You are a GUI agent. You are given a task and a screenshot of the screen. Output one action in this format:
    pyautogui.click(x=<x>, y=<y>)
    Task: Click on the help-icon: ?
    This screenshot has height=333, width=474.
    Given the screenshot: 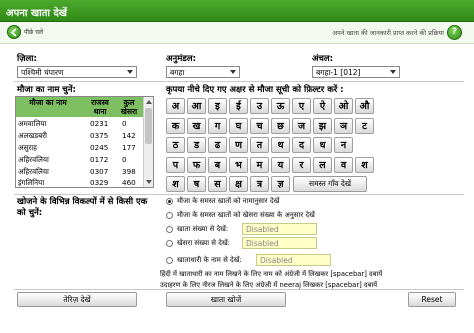 What is the action you would take?
    pyautogui.click(x=454, y=32)
    